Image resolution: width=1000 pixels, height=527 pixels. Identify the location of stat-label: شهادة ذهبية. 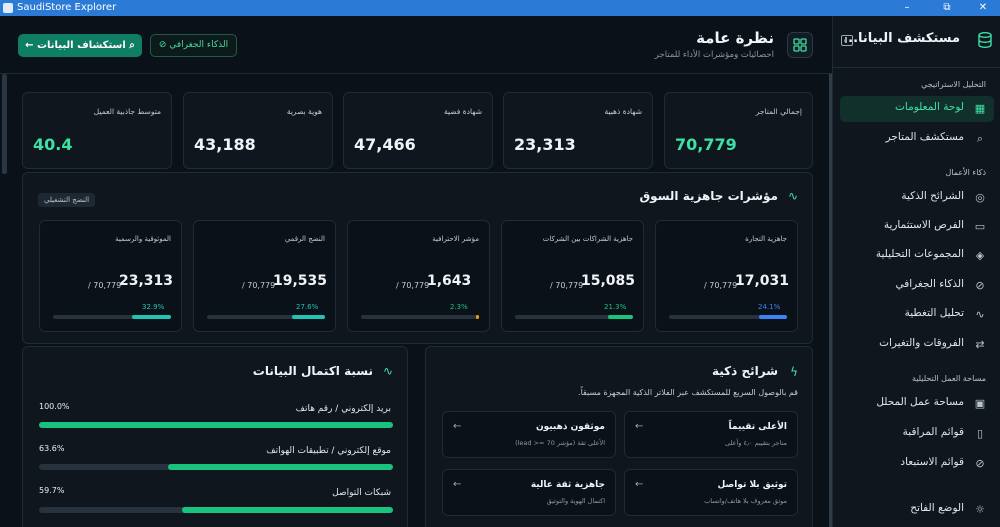
(623, 111).